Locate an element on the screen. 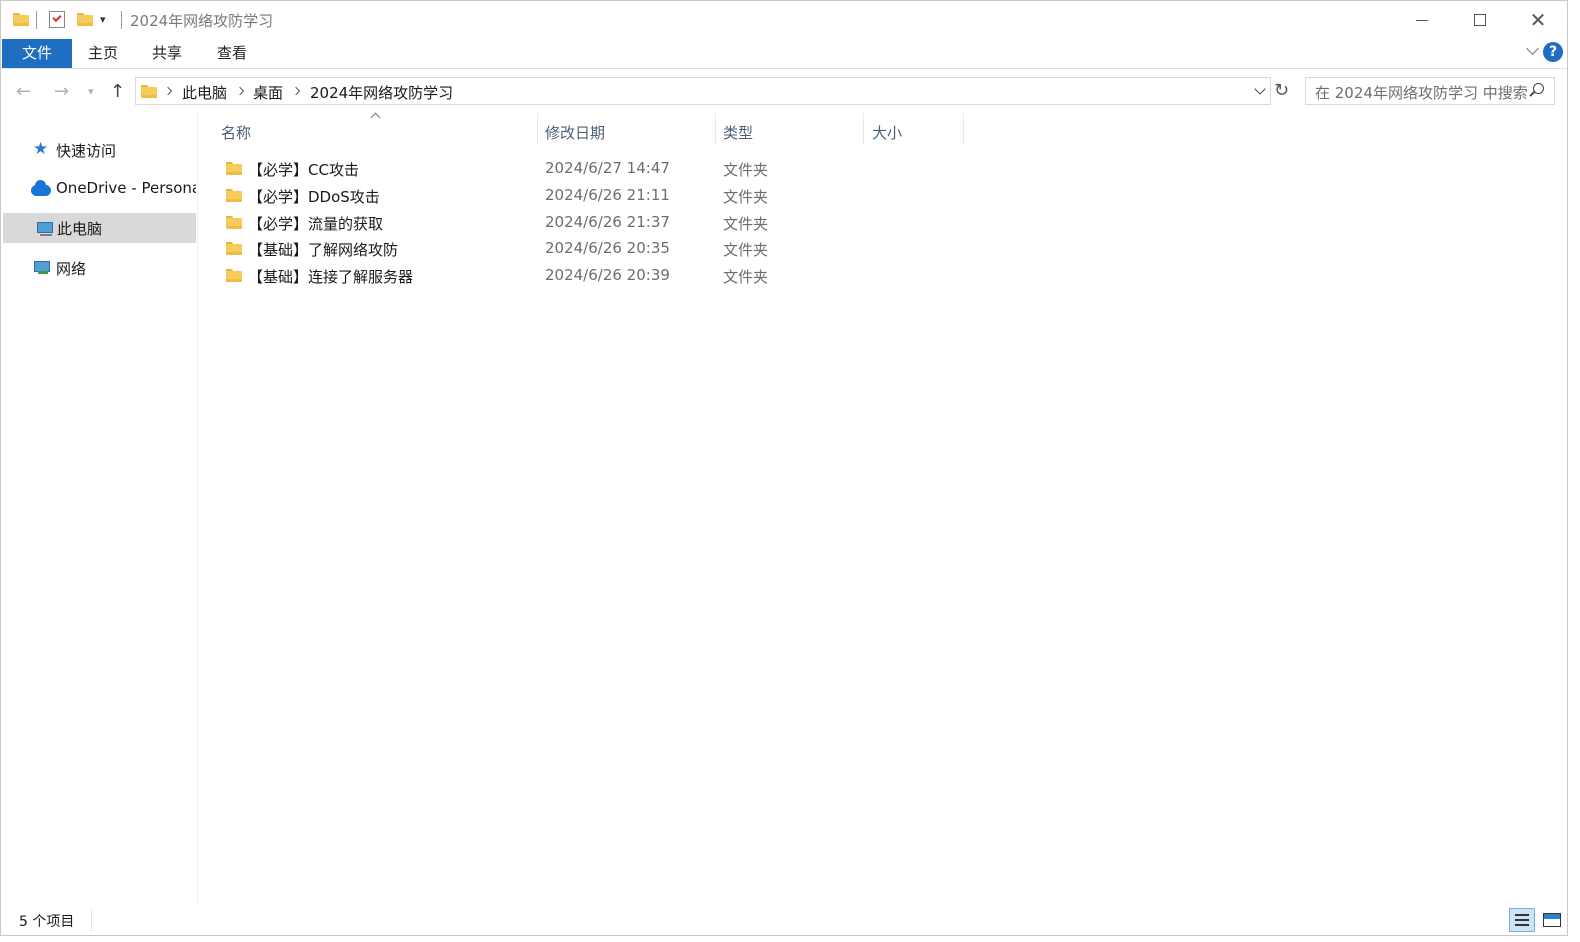  tab-share: 共享 is located at coordinates (167, 53).